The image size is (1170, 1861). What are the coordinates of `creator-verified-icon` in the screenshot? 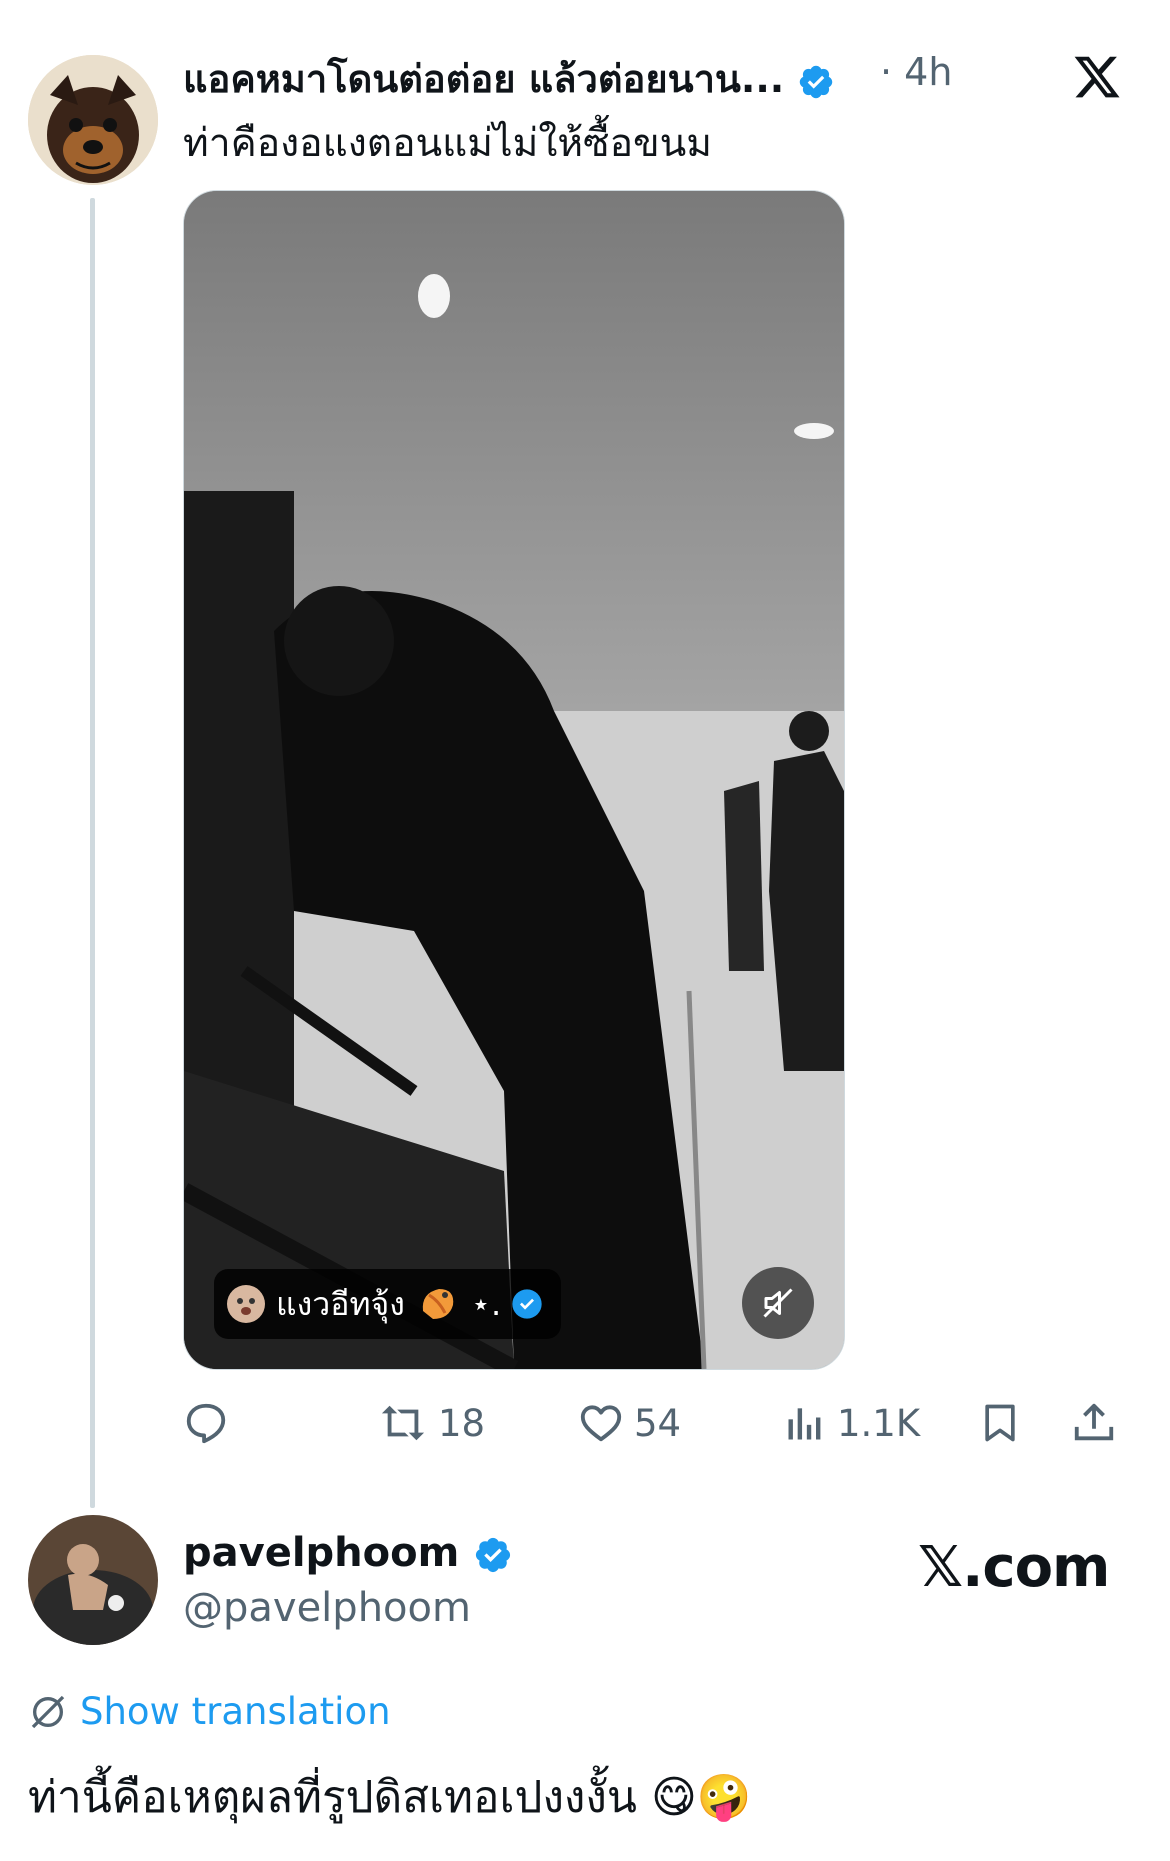 It's located at (527, 1304).